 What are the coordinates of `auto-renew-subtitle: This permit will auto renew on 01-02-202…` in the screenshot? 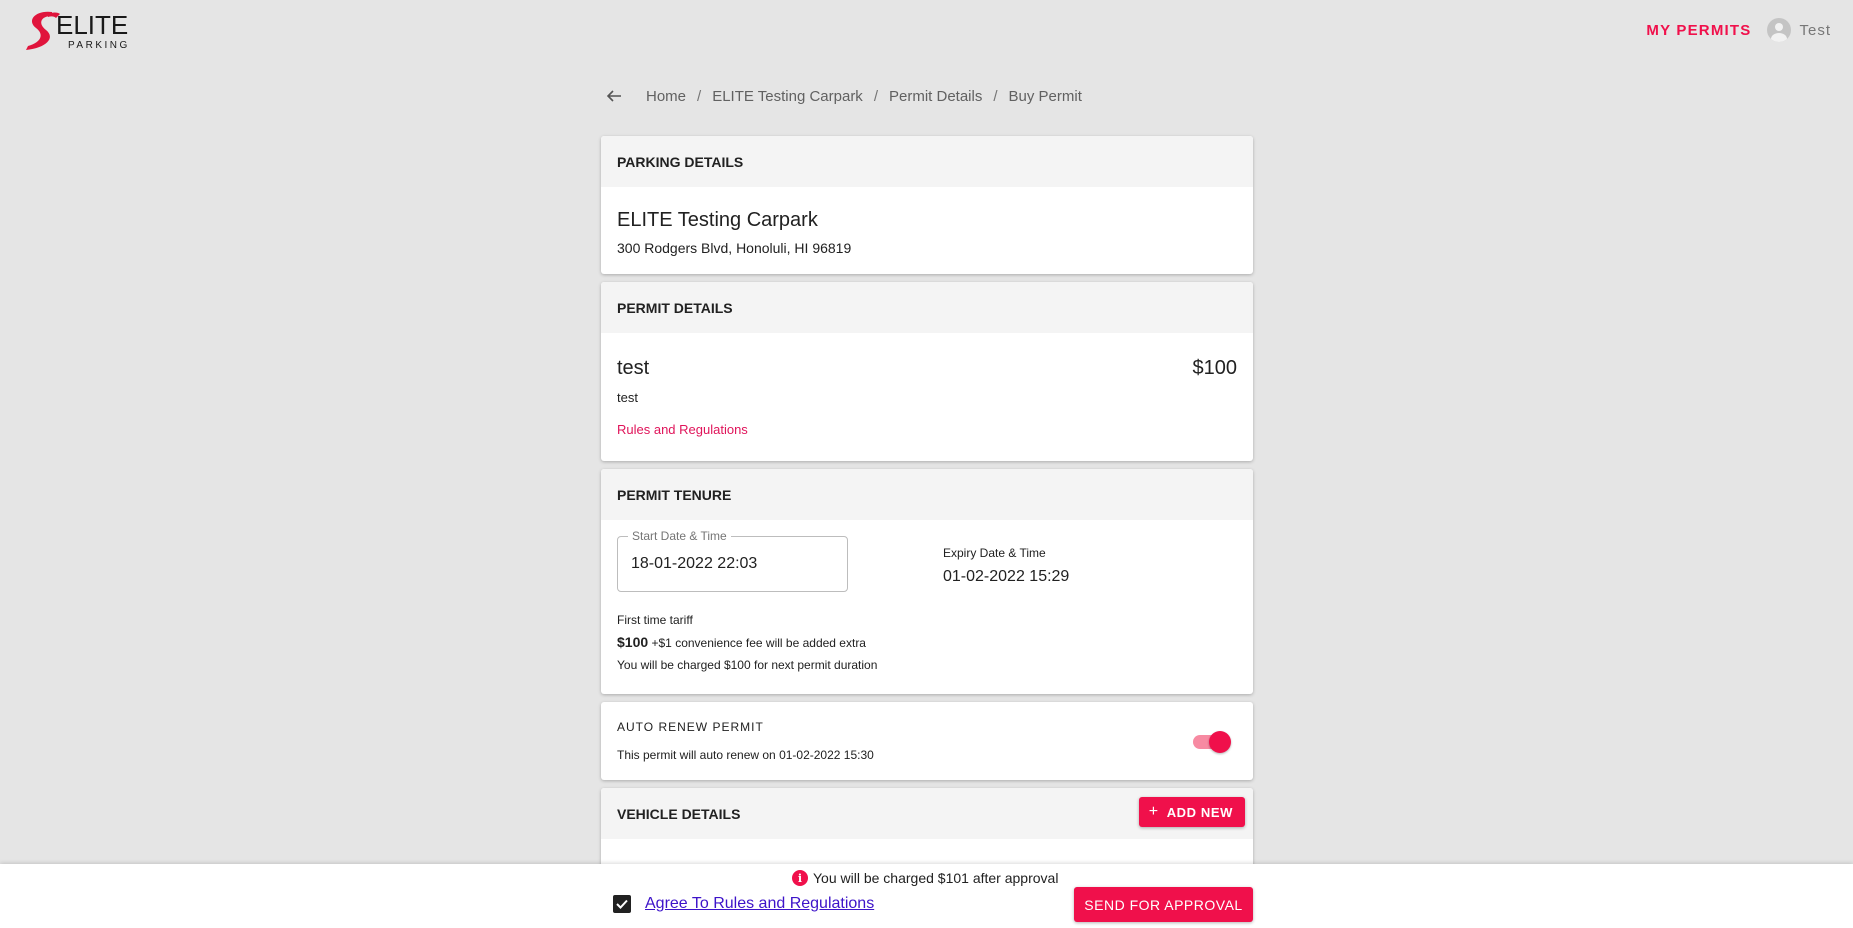 It's located at (745, 755).